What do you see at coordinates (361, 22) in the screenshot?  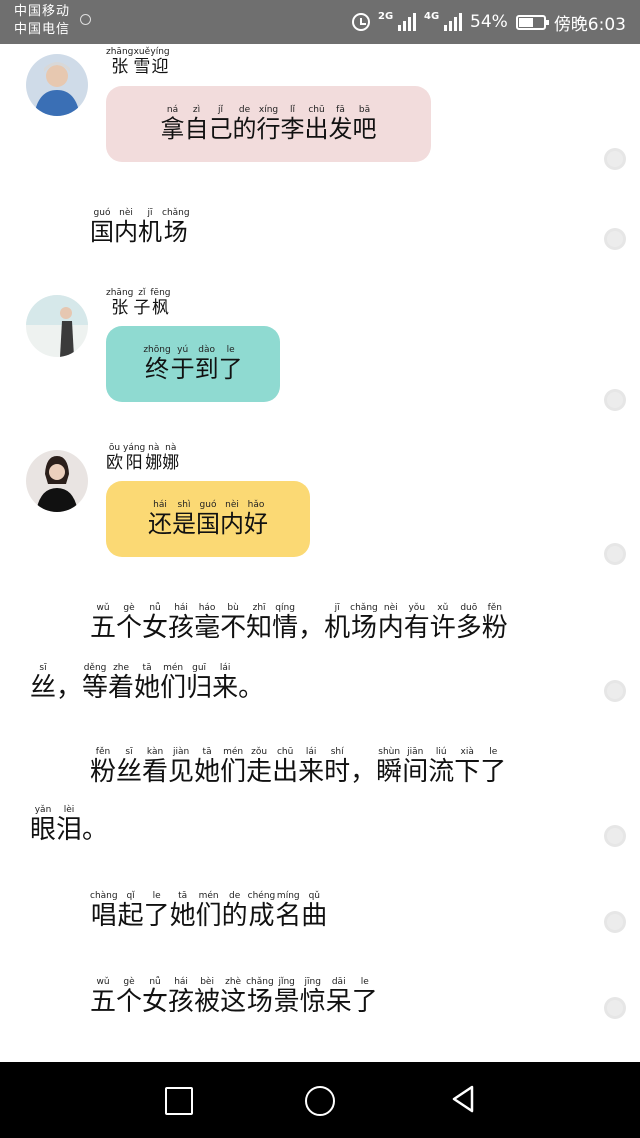 I see `alarm-icon` at bounding box center [361, 22].